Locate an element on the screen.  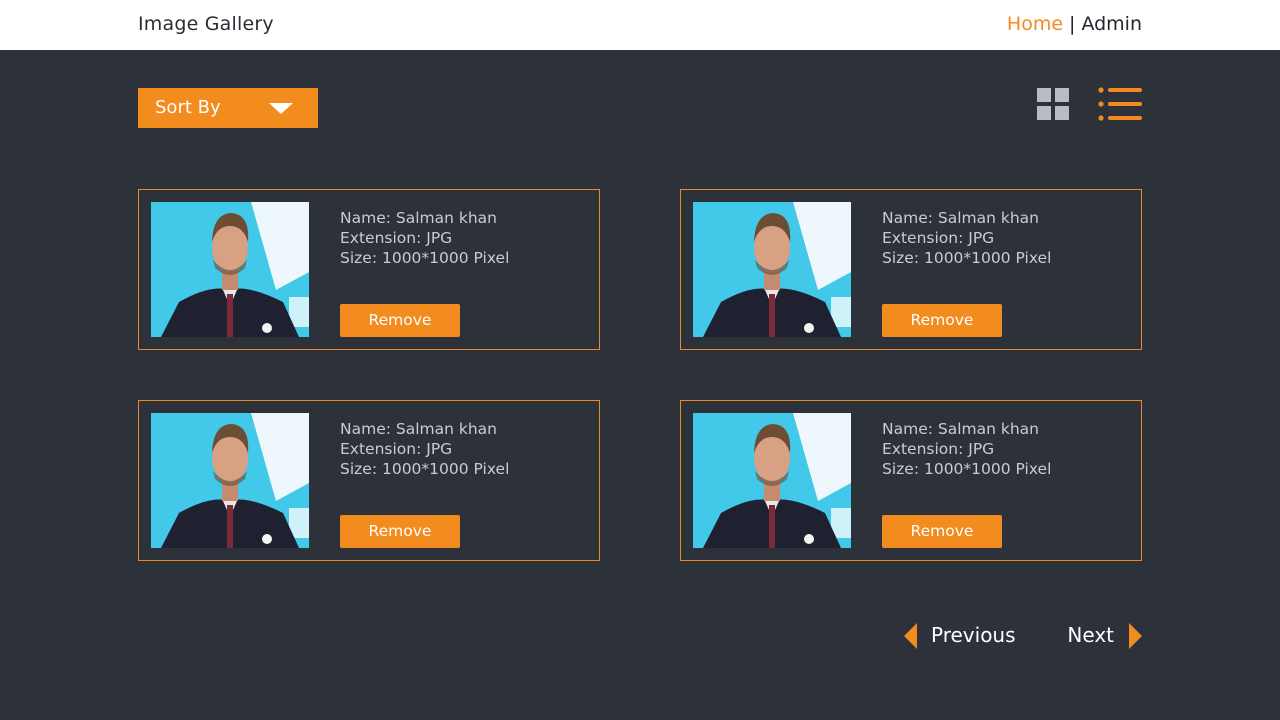
nav-home-link: Home is located at coordinates (1035, 24).